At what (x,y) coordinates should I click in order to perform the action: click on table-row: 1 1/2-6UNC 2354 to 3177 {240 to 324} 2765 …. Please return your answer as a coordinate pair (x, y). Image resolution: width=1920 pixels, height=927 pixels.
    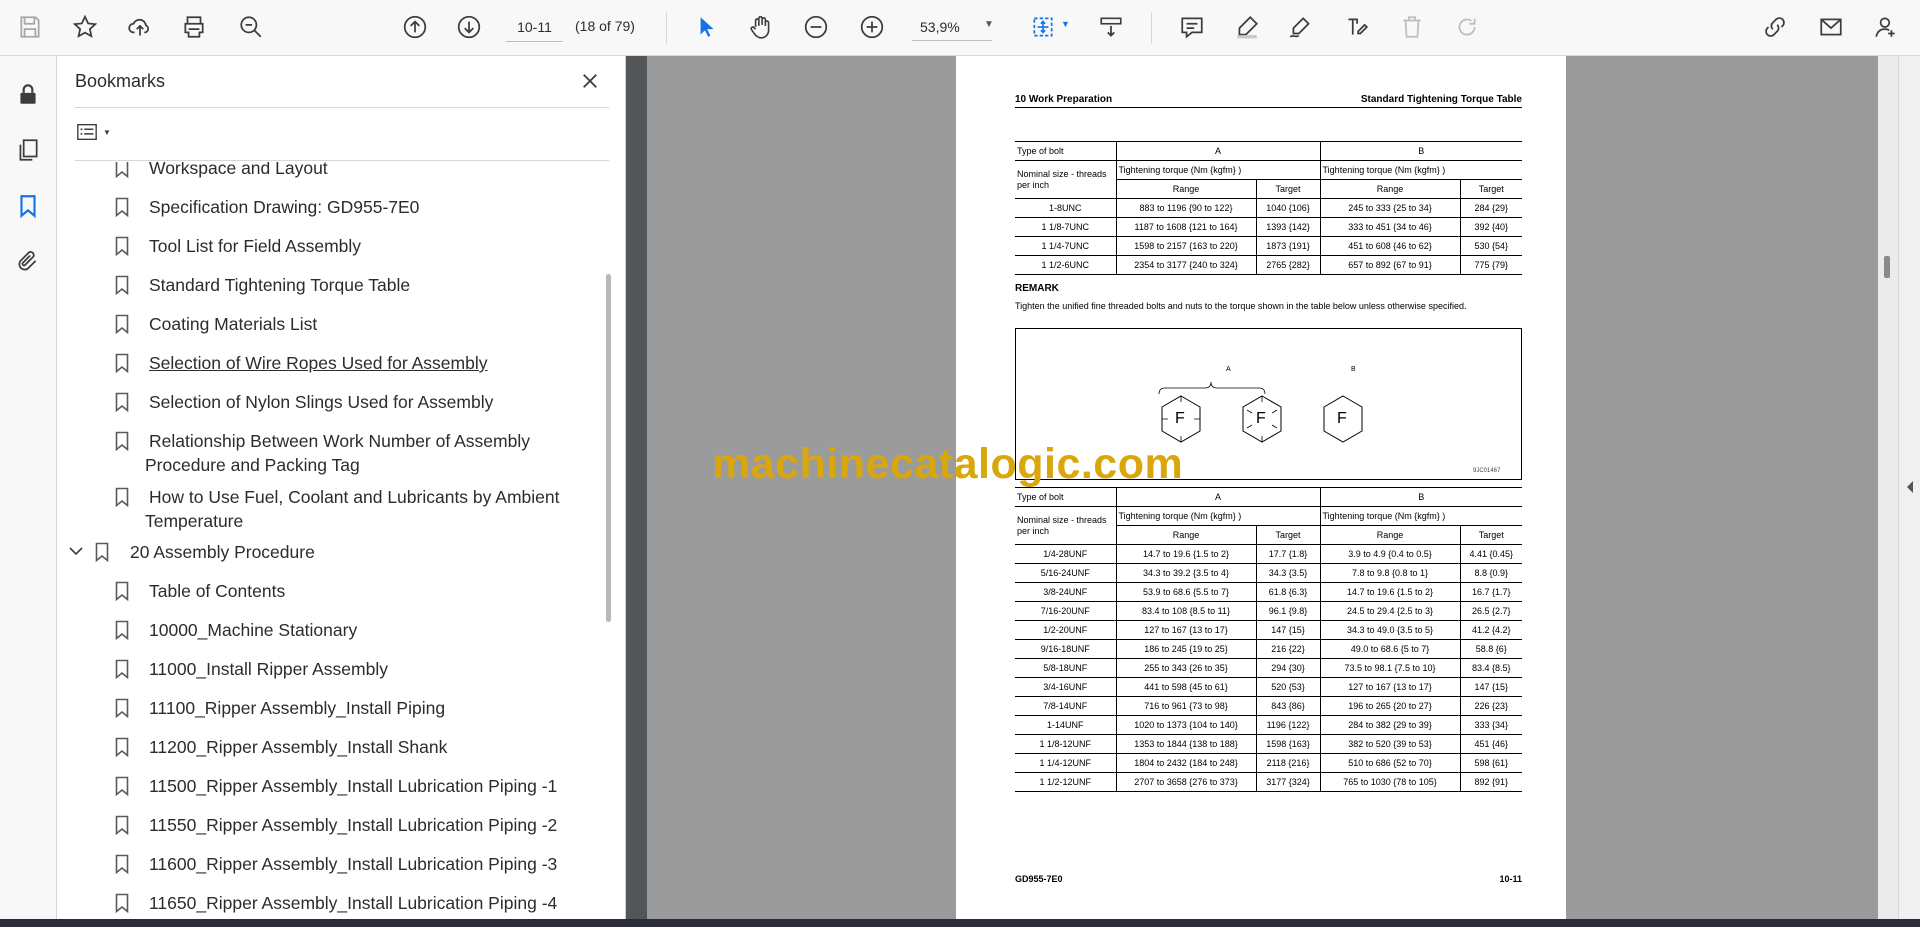
    Looking at the image, I should click on (1269, 265).